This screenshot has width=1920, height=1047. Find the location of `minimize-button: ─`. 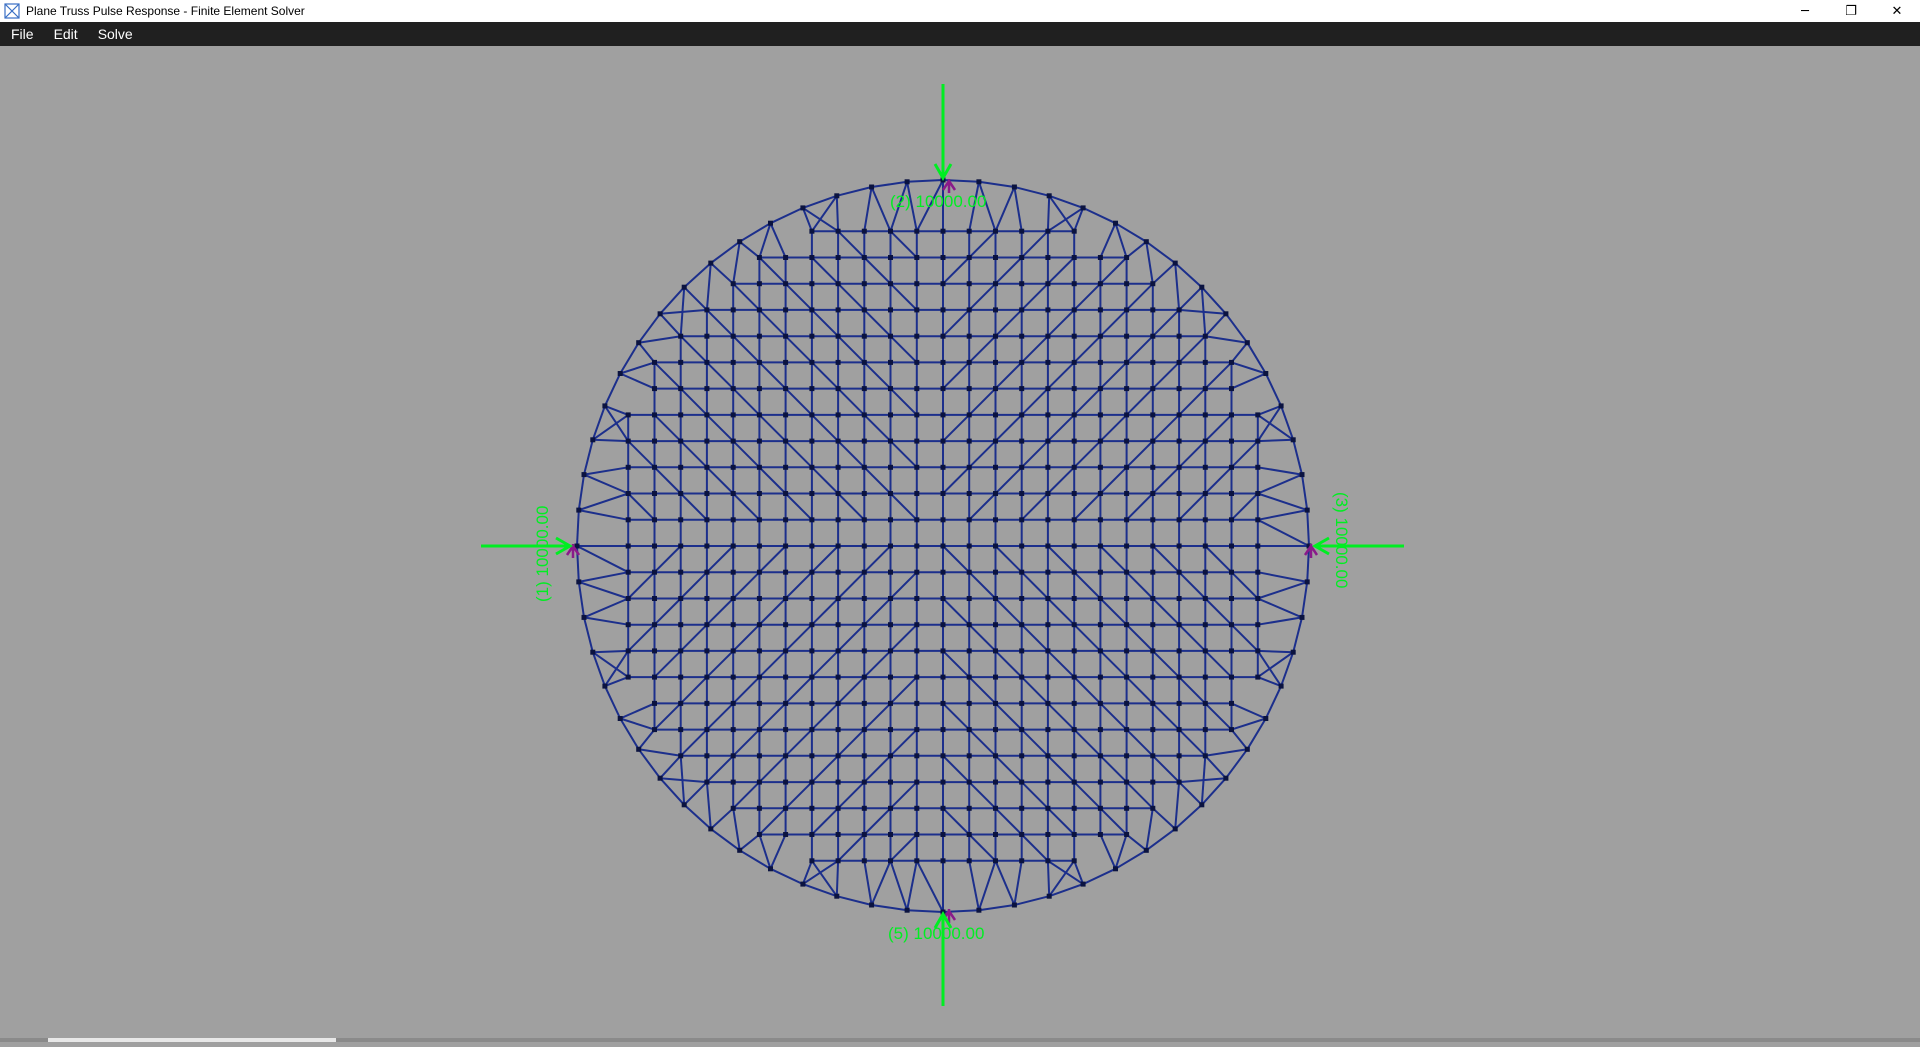

minimize-button: ─ is located at coordinates (1805, 11).